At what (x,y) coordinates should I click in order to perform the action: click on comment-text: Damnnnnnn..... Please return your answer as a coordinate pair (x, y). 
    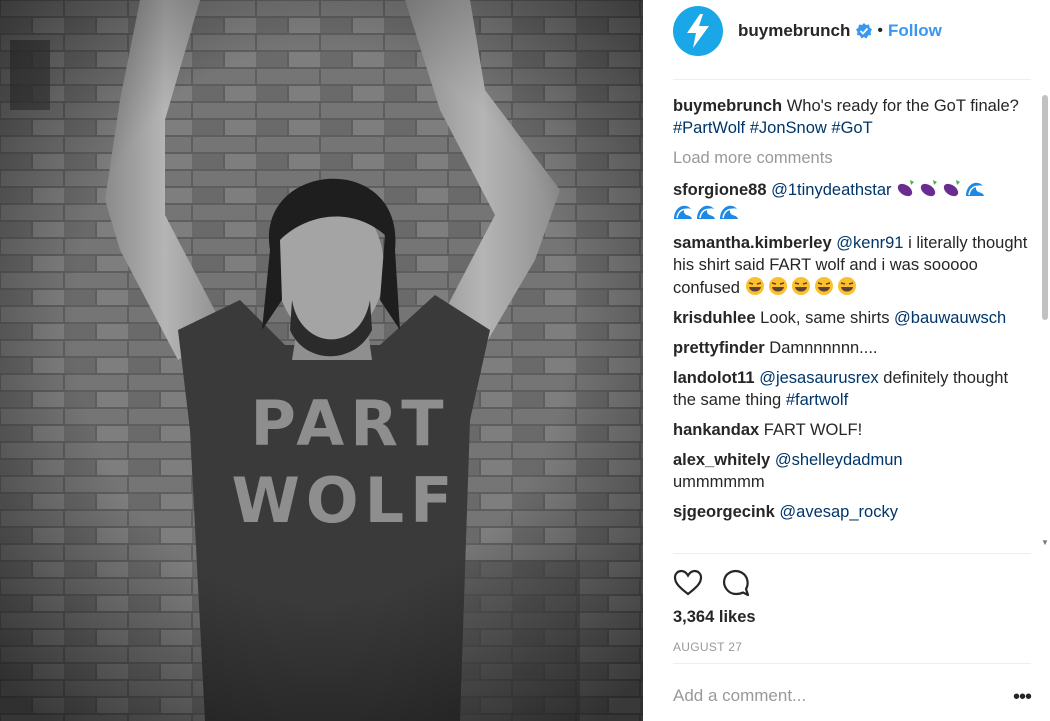
    Looking at the image, I should click on (823, 348).